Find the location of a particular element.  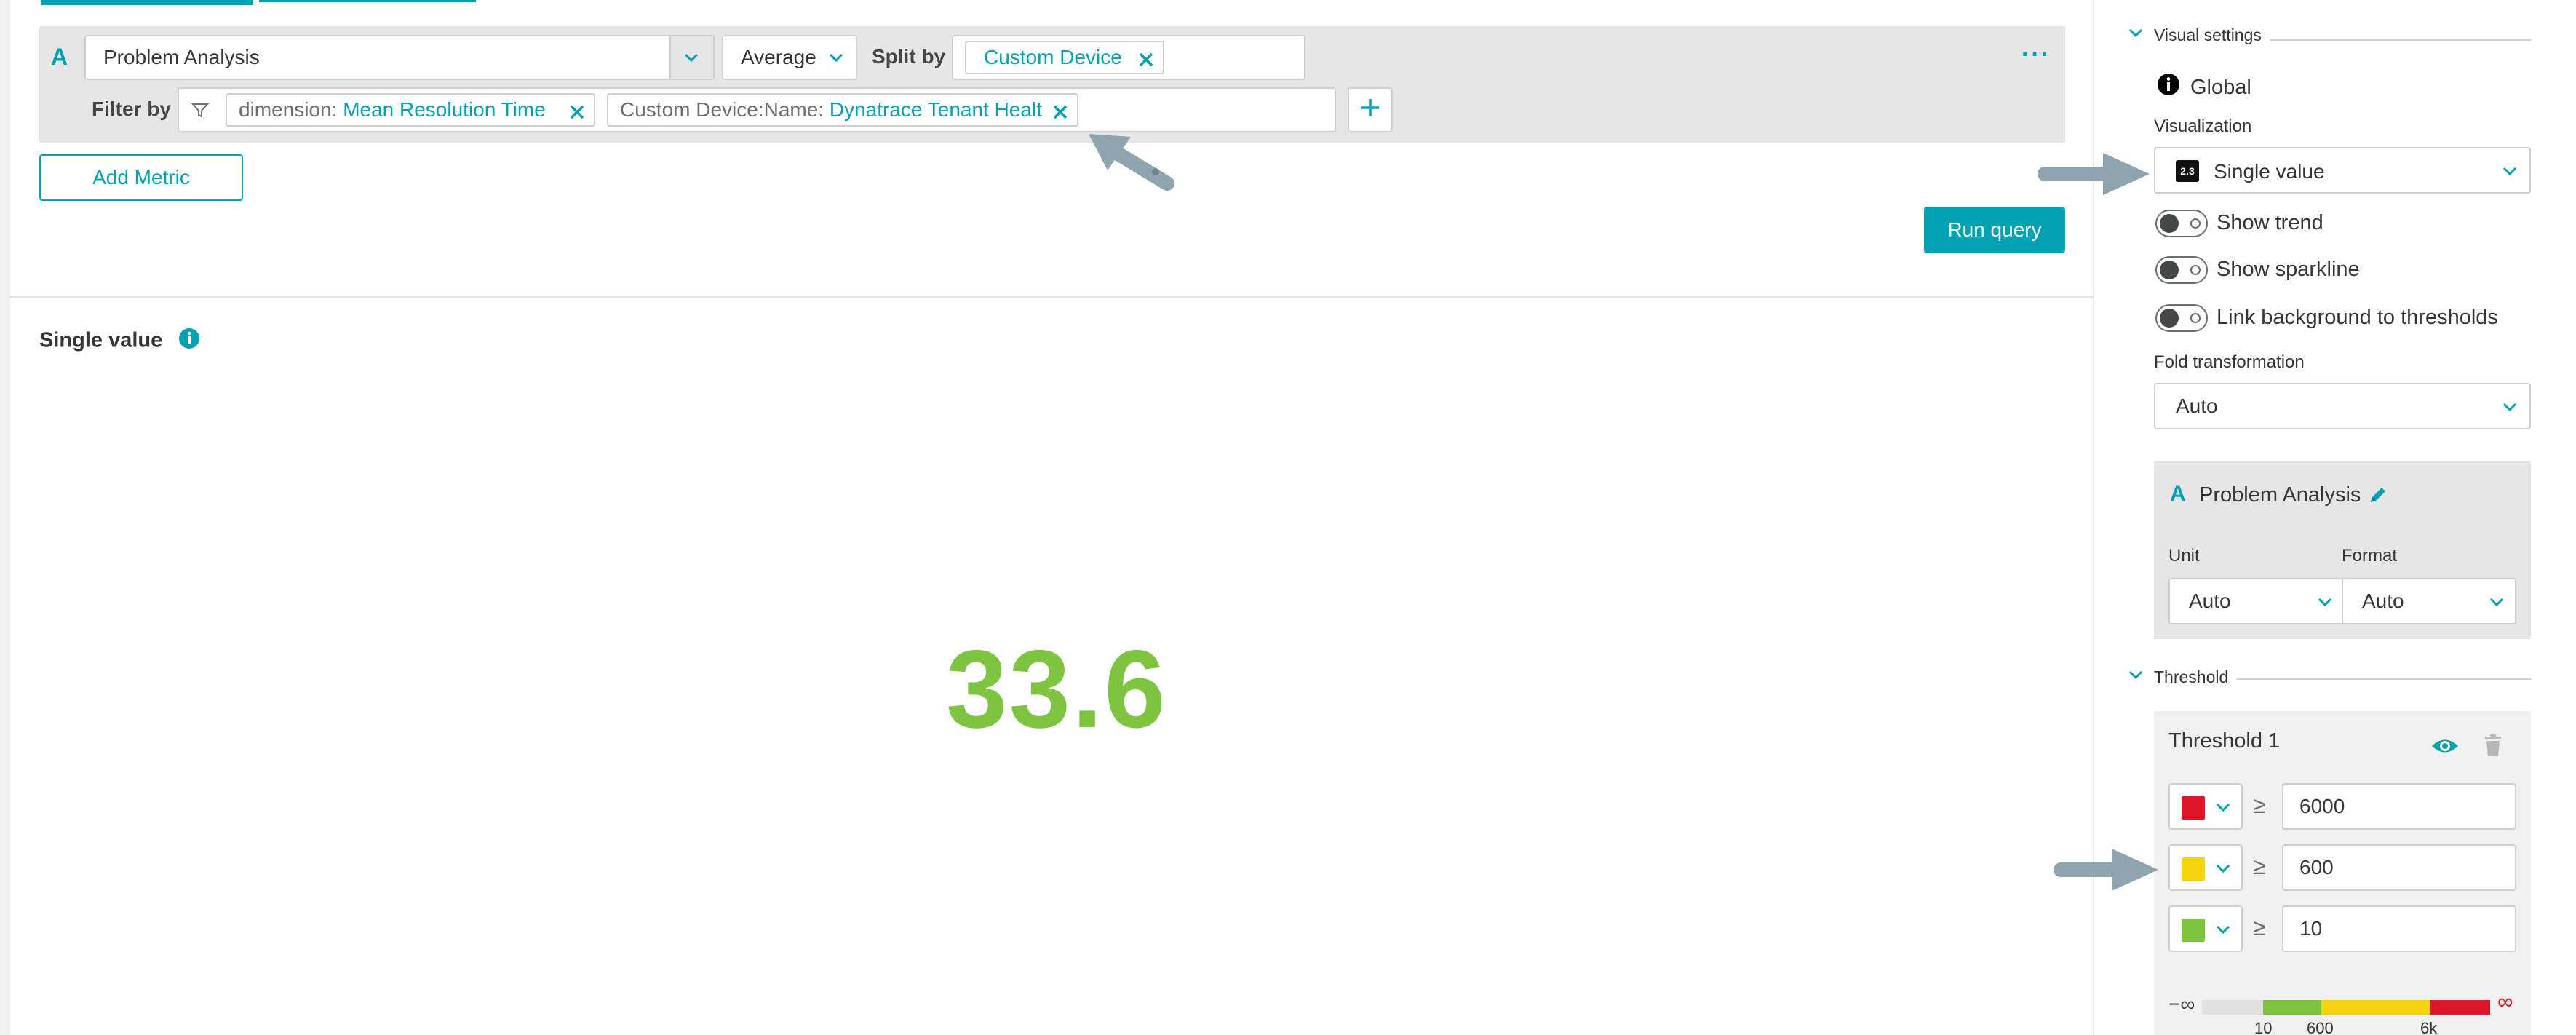

threshold-section: Threshold is located at coordinates (2178, 677).